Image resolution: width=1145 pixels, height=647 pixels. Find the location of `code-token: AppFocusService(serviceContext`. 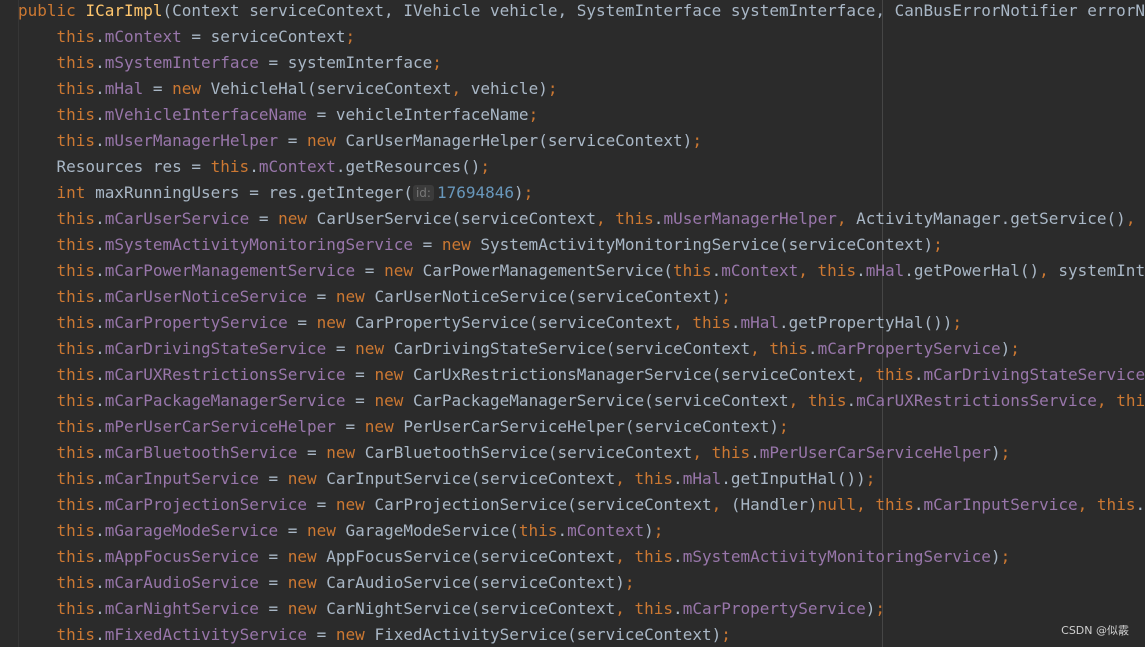

code-token: AppFocusService(serviceContext is located at coordinates (471, 556).